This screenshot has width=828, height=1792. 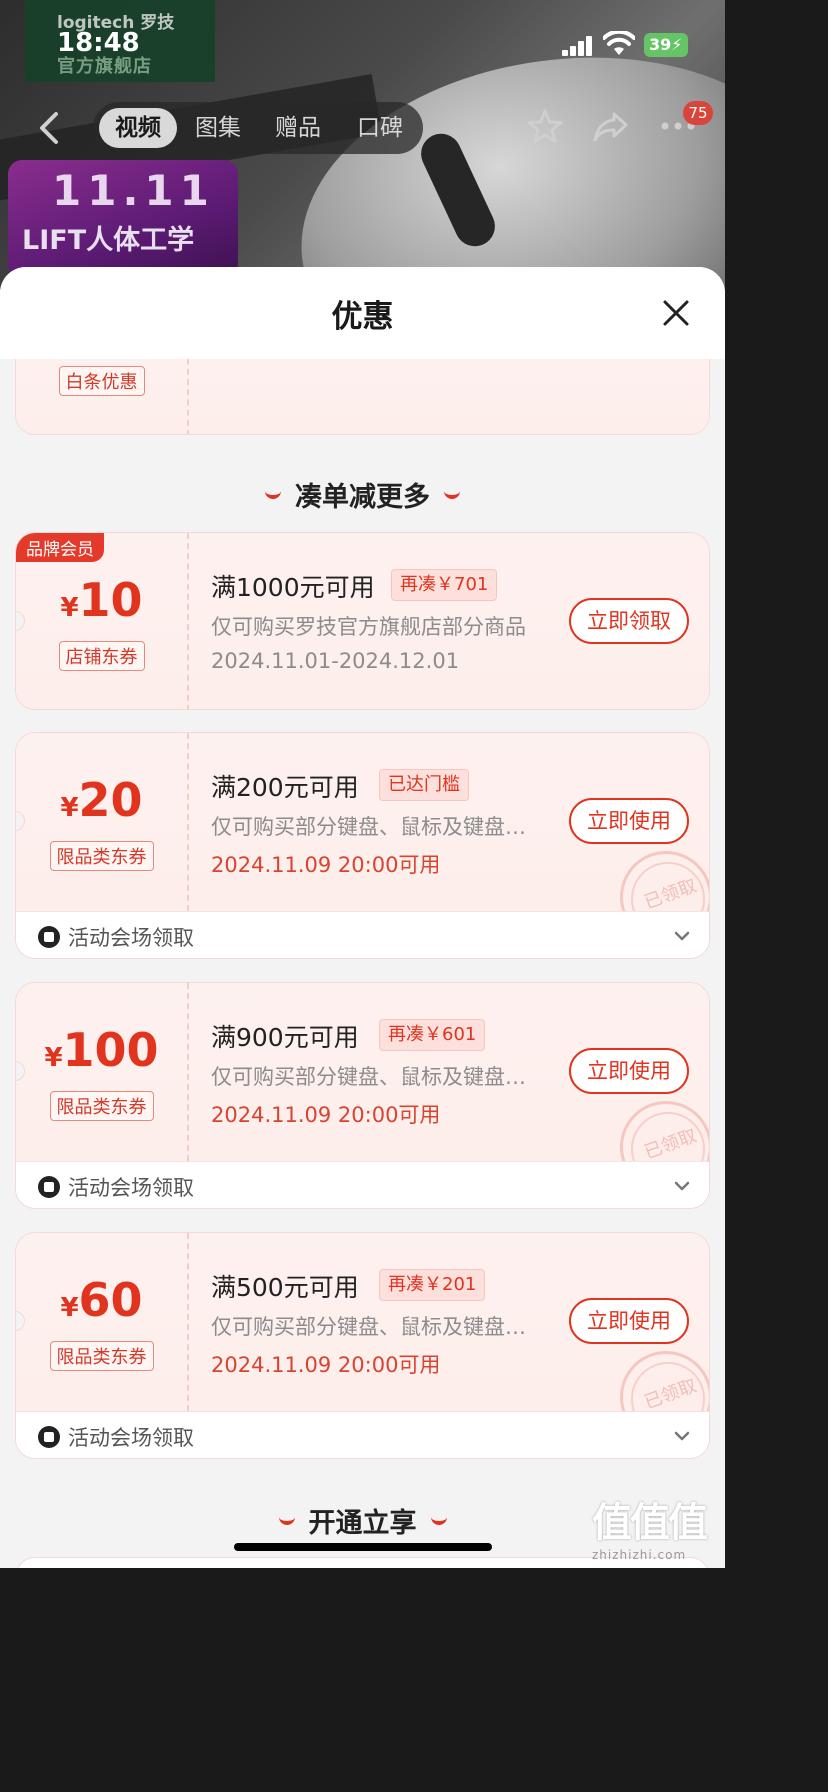 I want to click on section-title-text: 开通立享, so click(x=362, y=1523).